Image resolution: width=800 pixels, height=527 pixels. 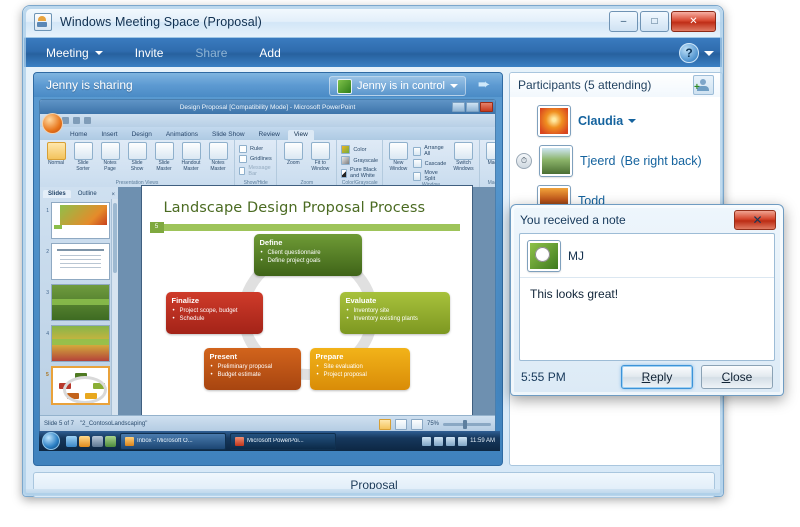 What do you see at coordinates (400, 424) in the screenshot?
I see `view-sorter-button` at bounding box center [400, 424].